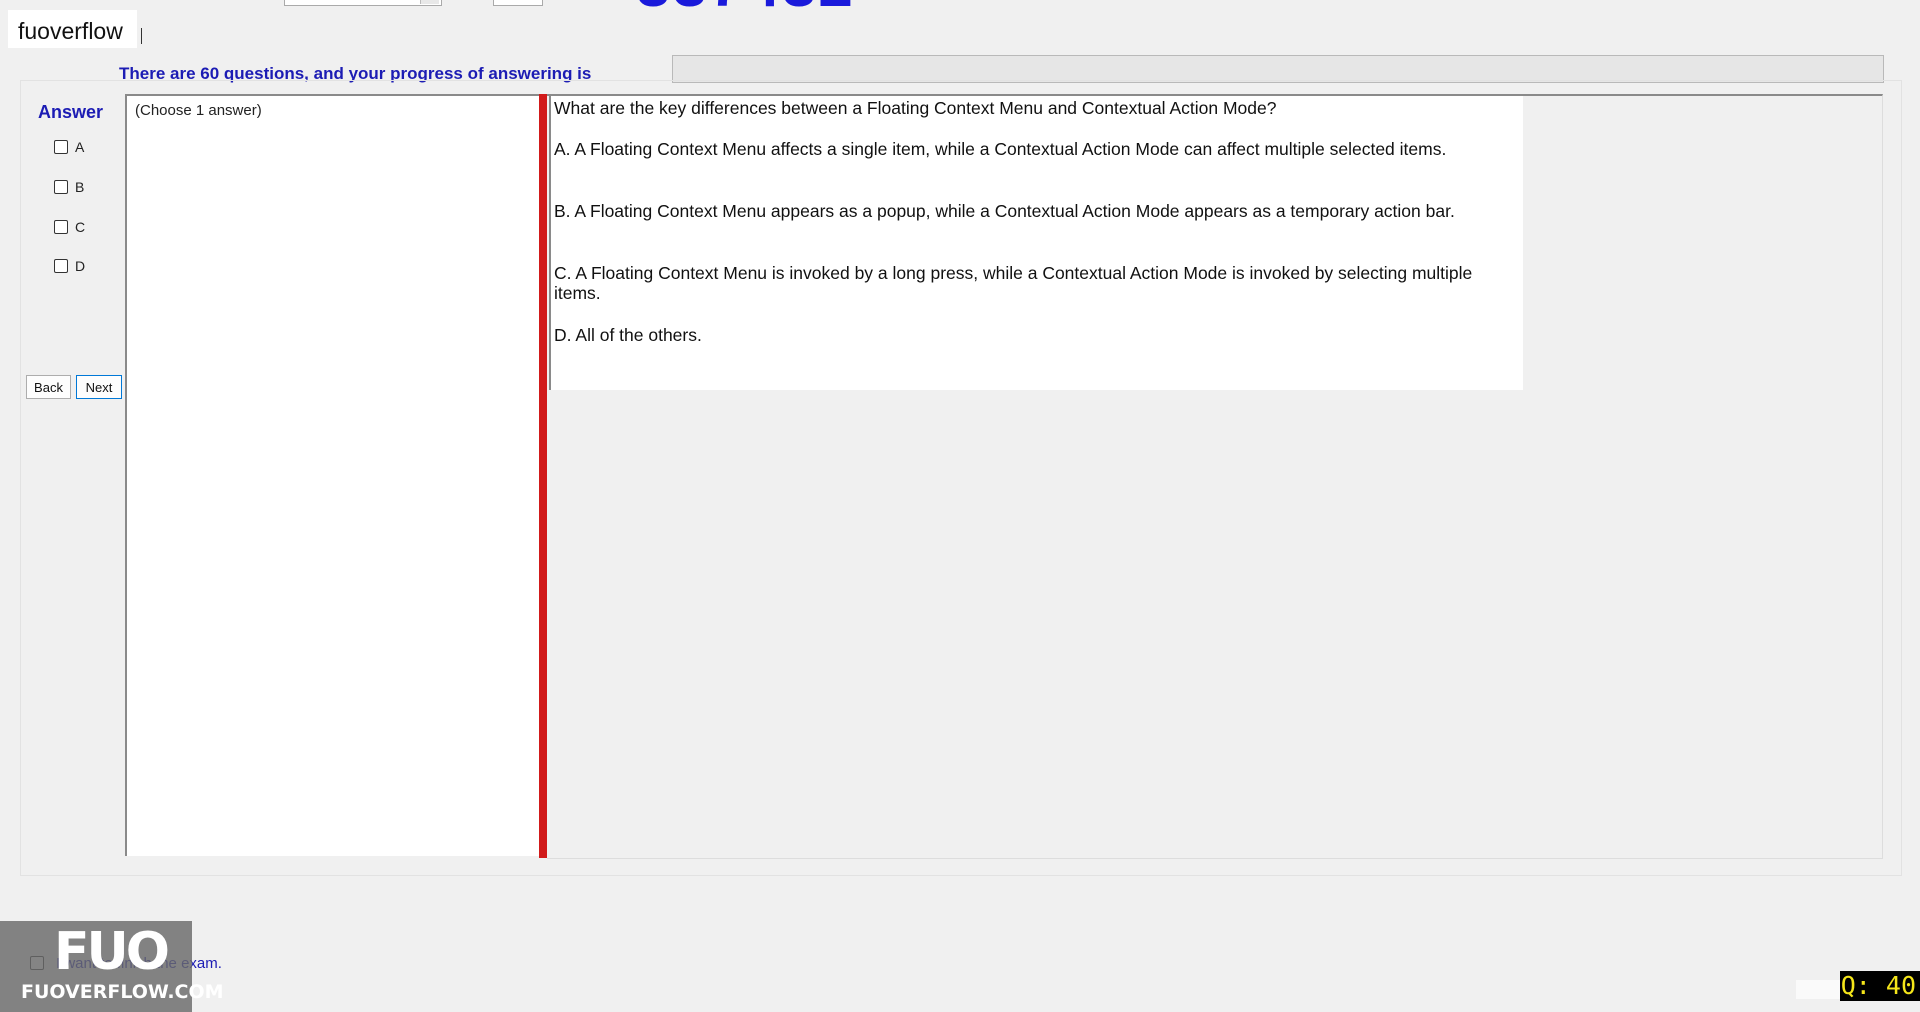  I want to click on watermark-site: FUOVERFLOW.COM, so click(122, 992).